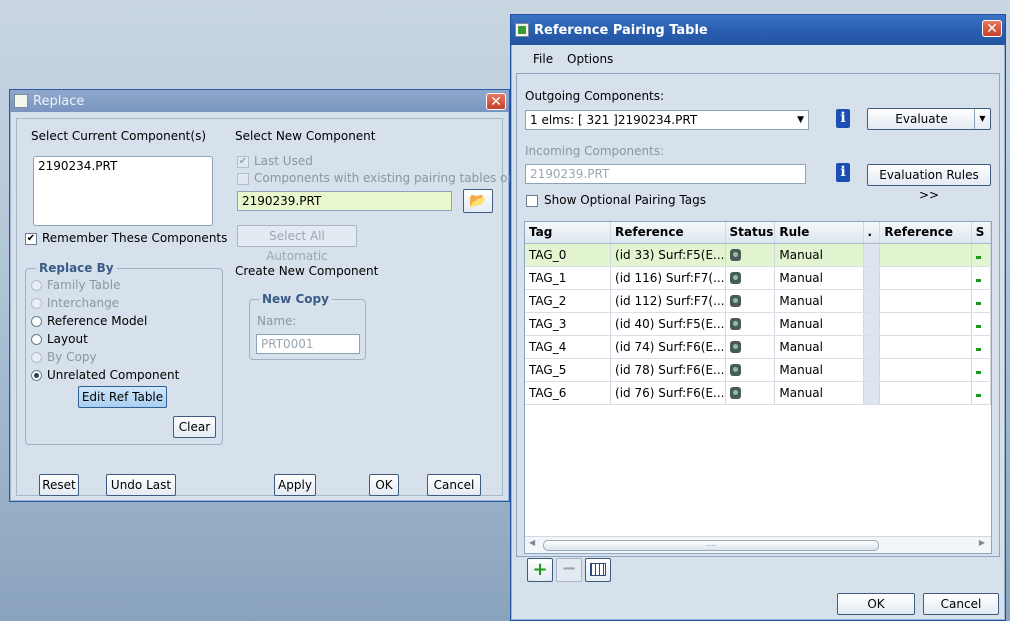 Image resolution: width=1010 pixels, height=621 pixels. What do you see at coordinates (532, 542) in the screenshot?
I see `scroll-left-icon: ◀` at bounding box center [532, 542].